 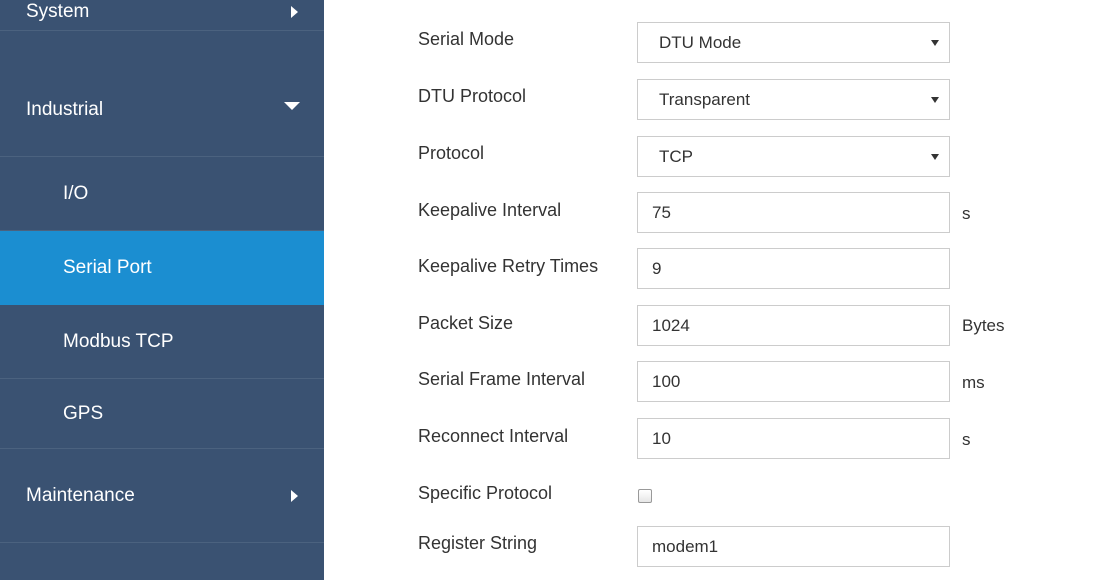 I want to click on packet-size-input: 1024, so click(x=793, y=325).